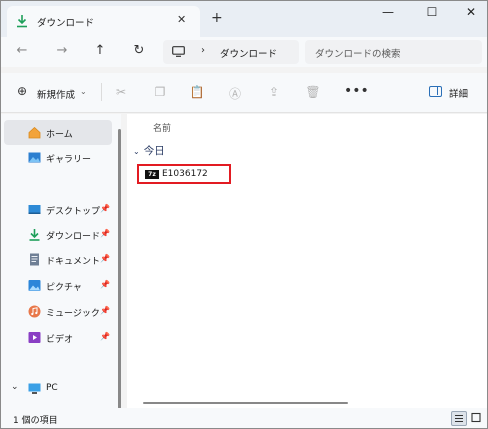 The width and height of the screenshot is (488, 429). Describe the element at coordinates (34, 157) in the screenshot. I see `gallery-icon` at that location.